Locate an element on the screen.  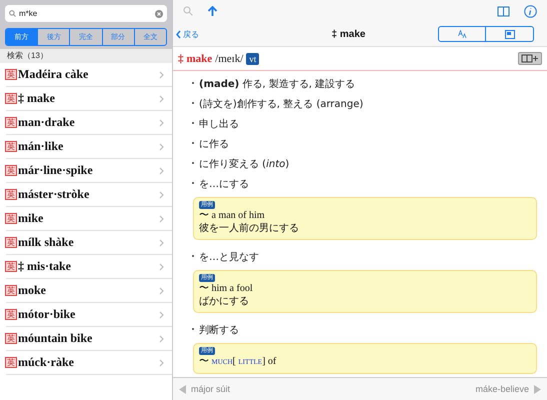
triangle-left-icon is located at coordinates (182, 389).